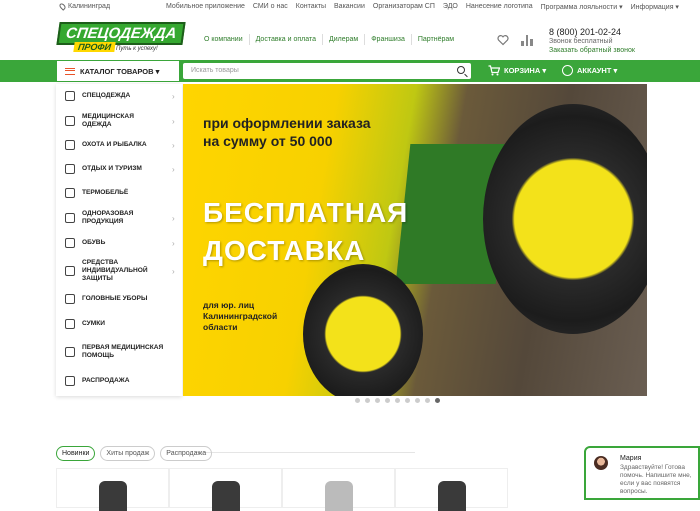 The width and height of the screenshot is (700, 511). What do you see at coordinates (582, 7) in the screenshot?
I see `top-link-loyalty: Программа лояльности ▾` at bounding box center [582, 7].